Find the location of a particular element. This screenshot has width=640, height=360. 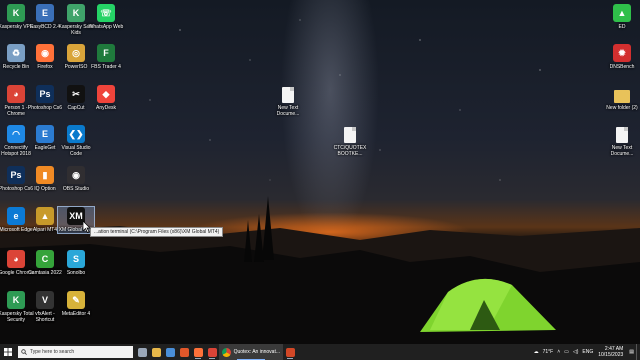

desktop-icon-label: MetaEditor 4 is located at coordinates (76, 314).